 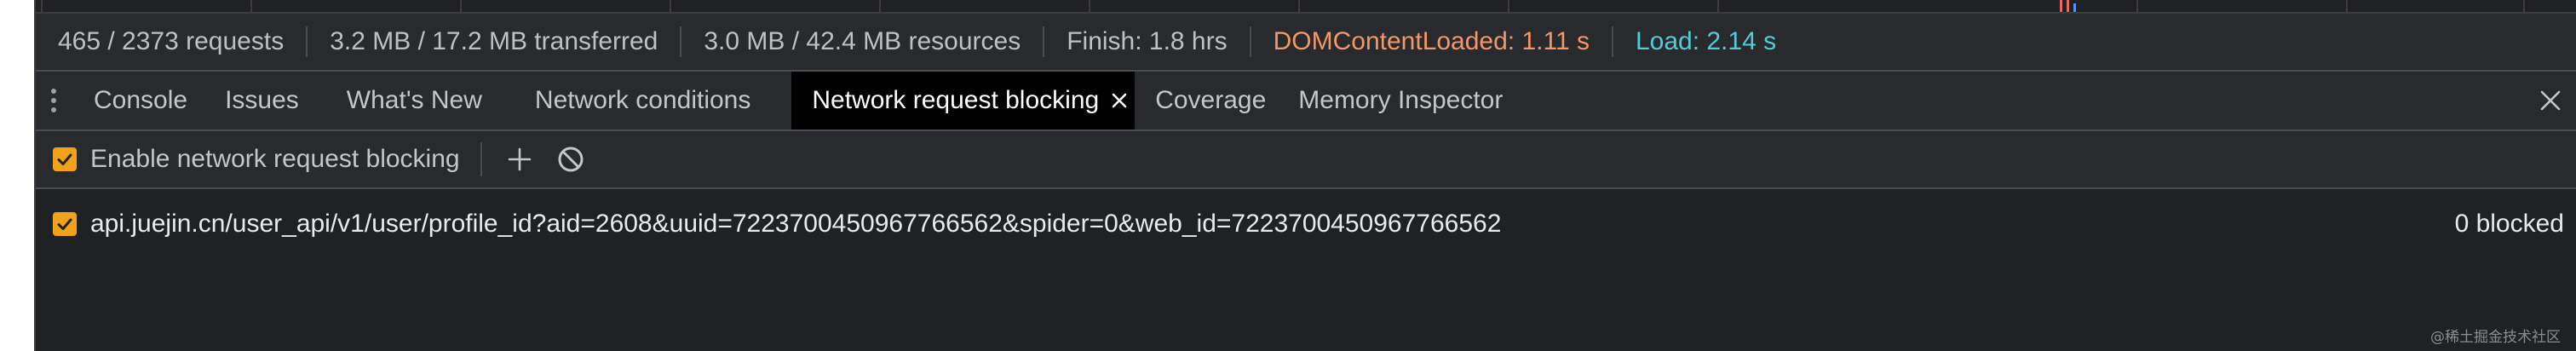 What do you see at coordinates (171, 41) in the screenshot?
I see `requests-count: 465 / 2373 requests` at bounding box center [171, 41].